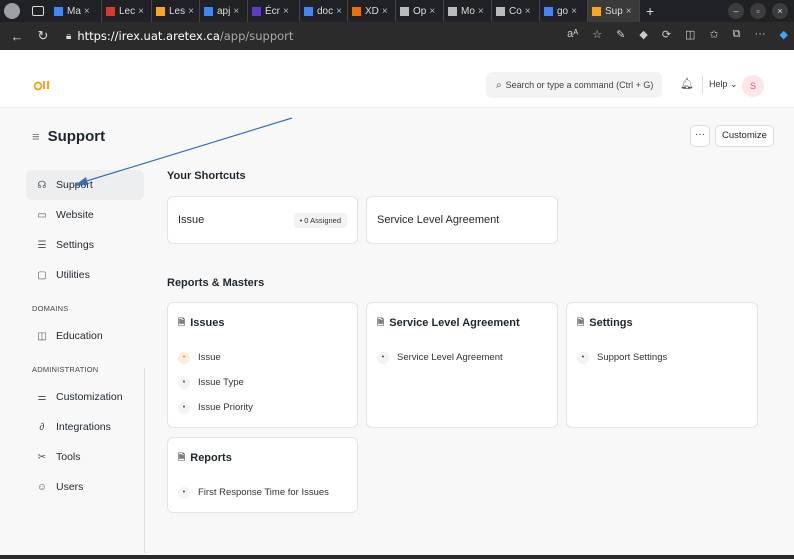  I want to click on tab-label: Écr, so click(272, 11).